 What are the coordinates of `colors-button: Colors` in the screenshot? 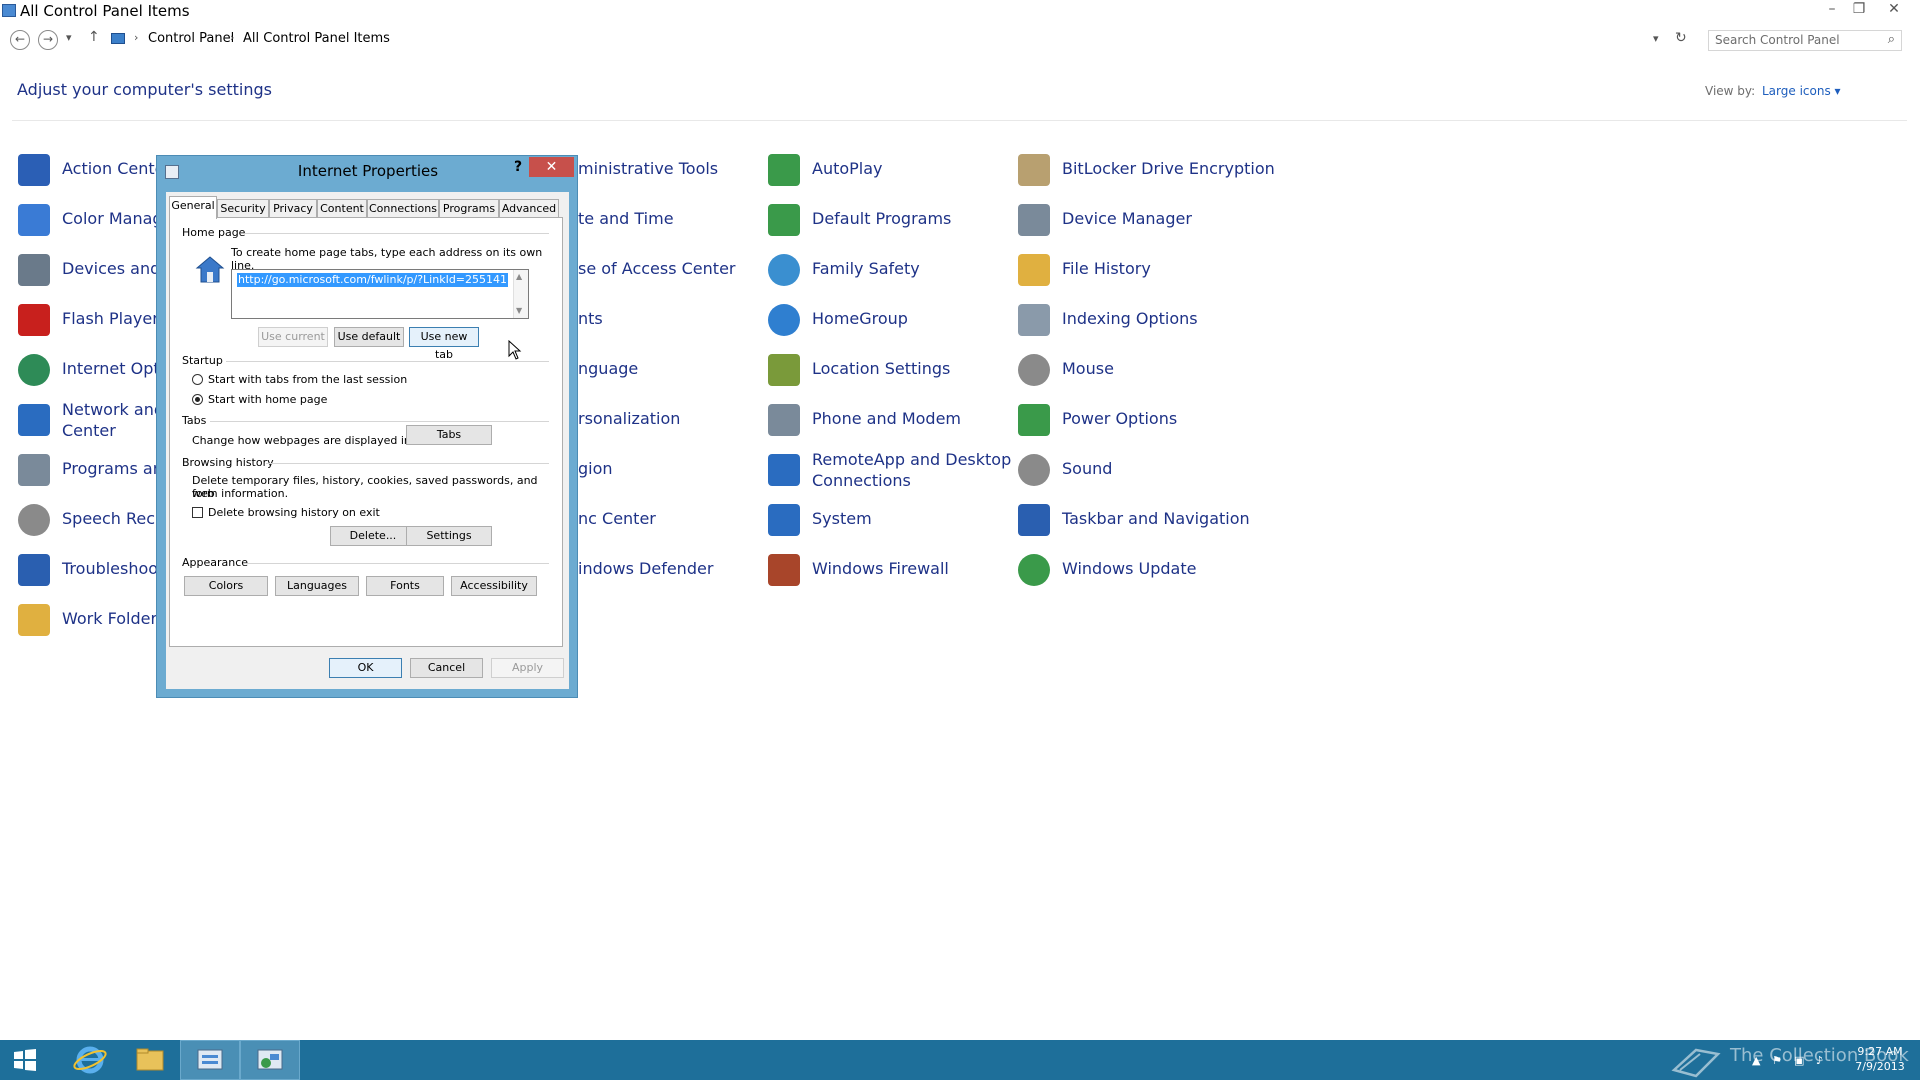 It's located at (226, 586).